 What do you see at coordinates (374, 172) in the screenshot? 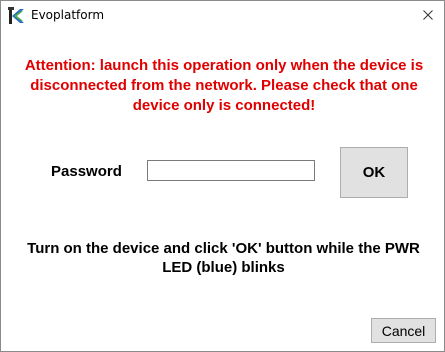
I see `ok-button: OK` at bounding box center [374, 172].